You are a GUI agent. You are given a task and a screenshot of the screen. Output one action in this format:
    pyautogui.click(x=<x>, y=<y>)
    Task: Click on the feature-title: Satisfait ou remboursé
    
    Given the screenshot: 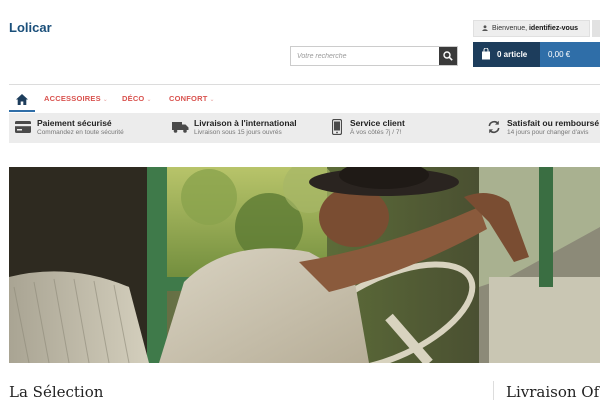 What is the action you would take?
    pyautogui.click(x=553, y=123)
    